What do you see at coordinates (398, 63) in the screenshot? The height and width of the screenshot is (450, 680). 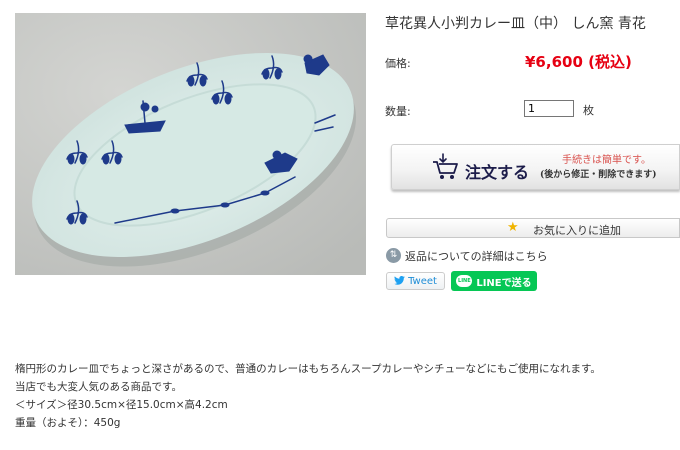 I see `price-label: 価格:` at bounding box center [398, 63].